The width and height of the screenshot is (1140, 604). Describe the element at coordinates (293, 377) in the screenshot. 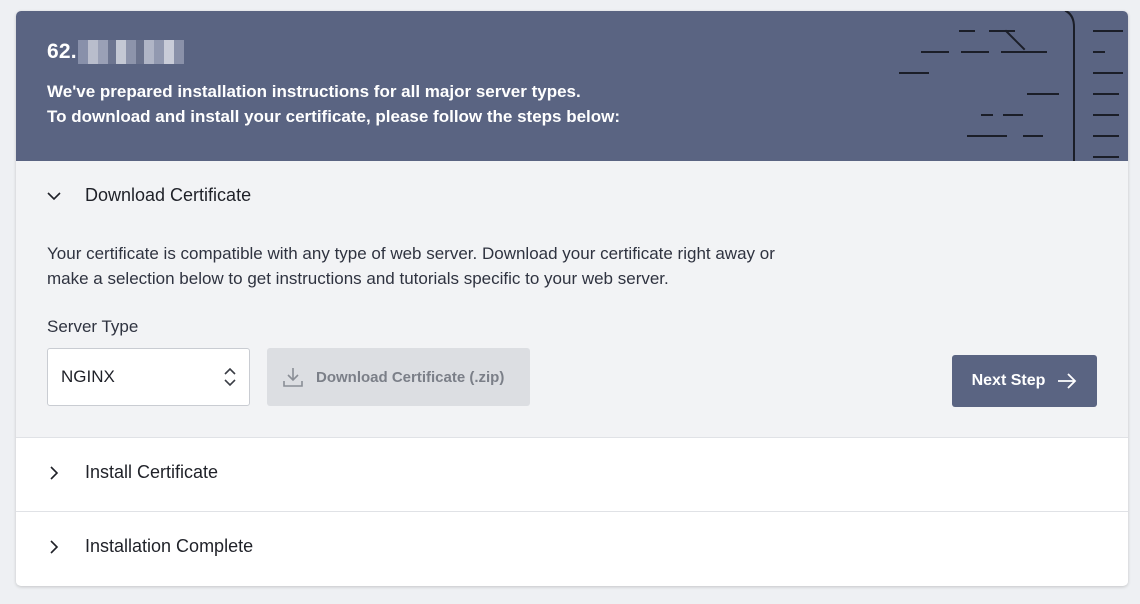

I see `download-icon` at that location.